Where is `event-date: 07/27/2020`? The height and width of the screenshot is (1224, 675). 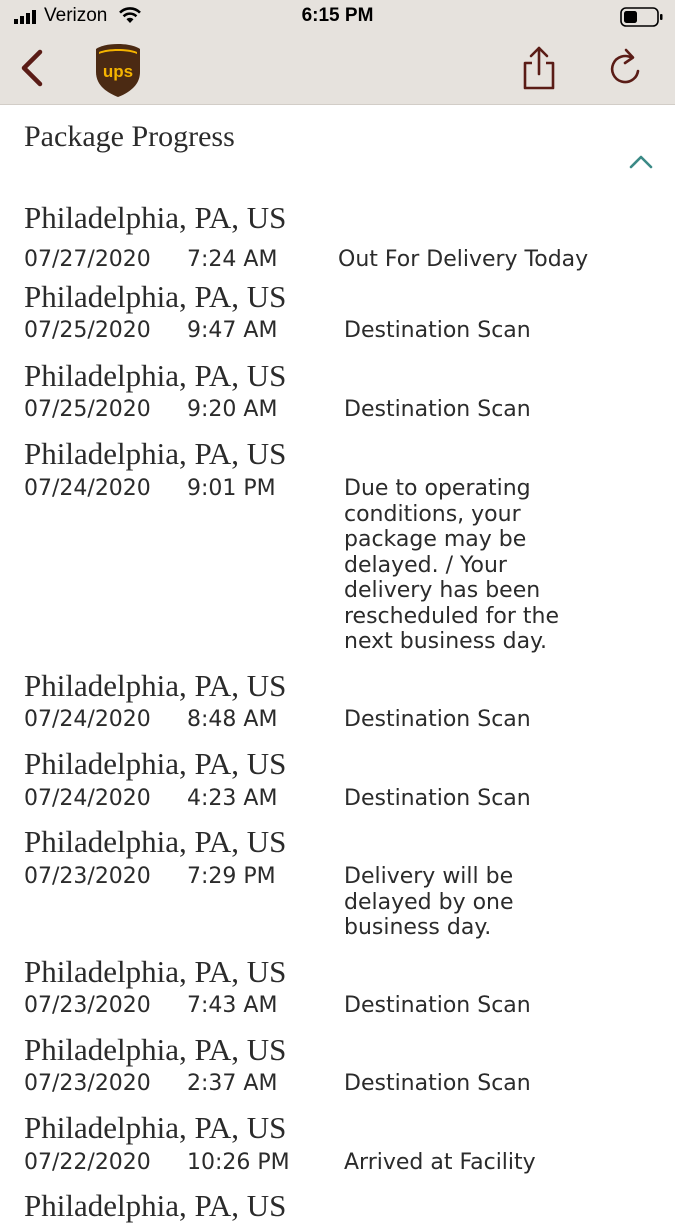
event-date: 07/27/2020 is located at coordinates (87, 259).